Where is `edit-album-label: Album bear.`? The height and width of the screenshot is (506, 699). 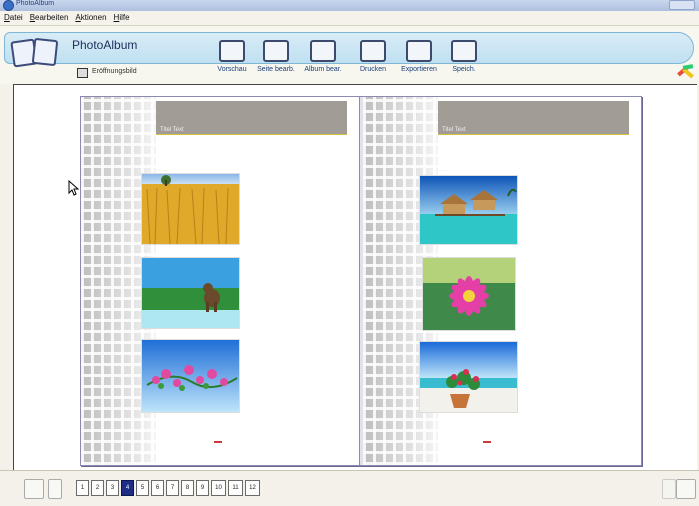 edit-album-label: Album bear. is located at coordinates (323, 69).